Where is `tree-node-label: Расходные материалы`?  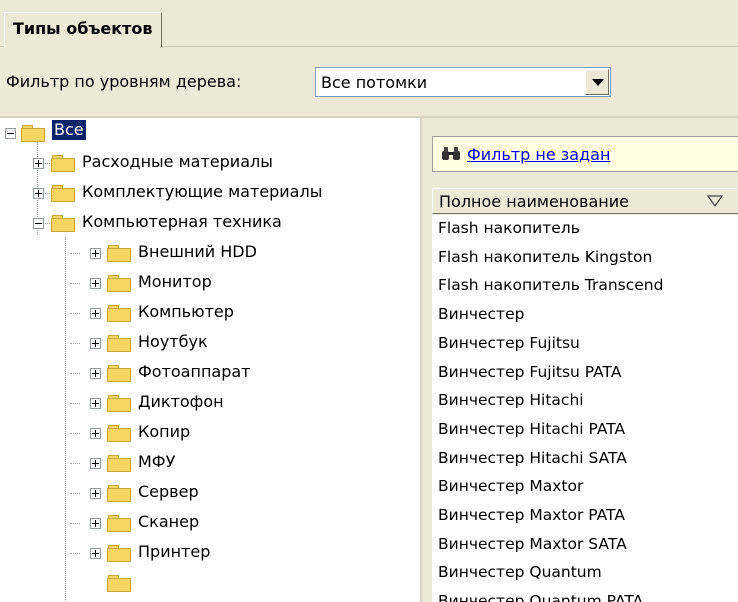 tree-node-label: Расходные материалы is located at coordinates (177, 161).